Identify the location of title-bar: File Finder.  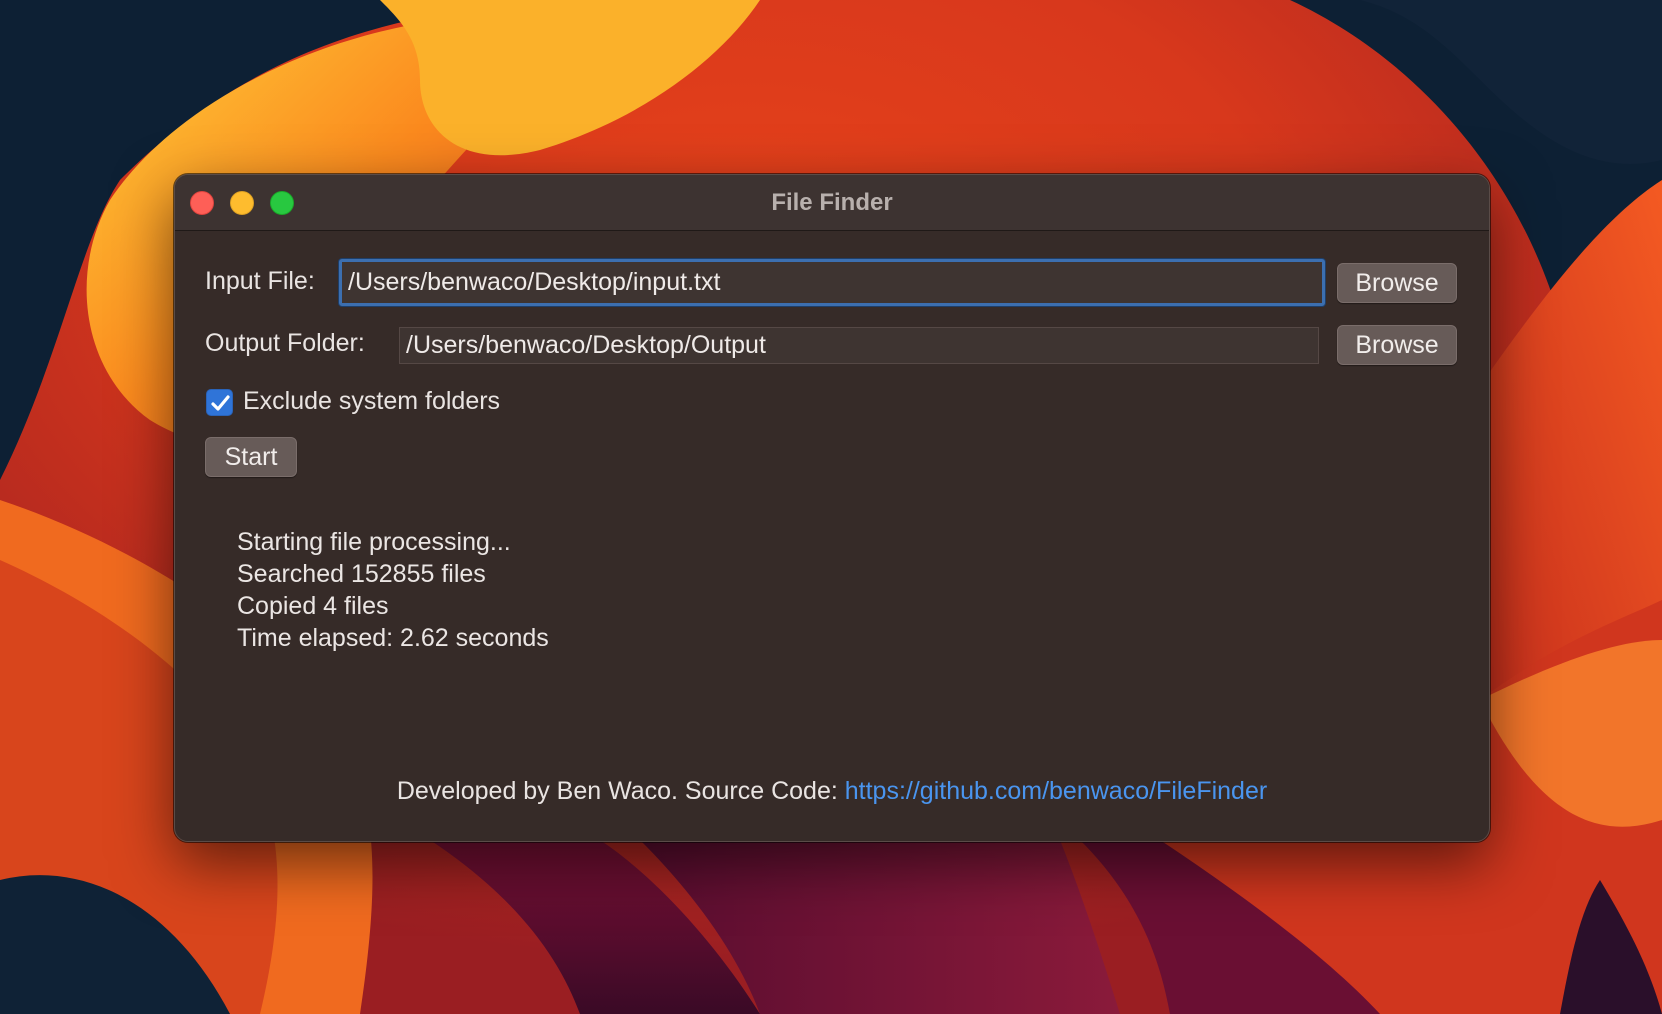
(832, 203).